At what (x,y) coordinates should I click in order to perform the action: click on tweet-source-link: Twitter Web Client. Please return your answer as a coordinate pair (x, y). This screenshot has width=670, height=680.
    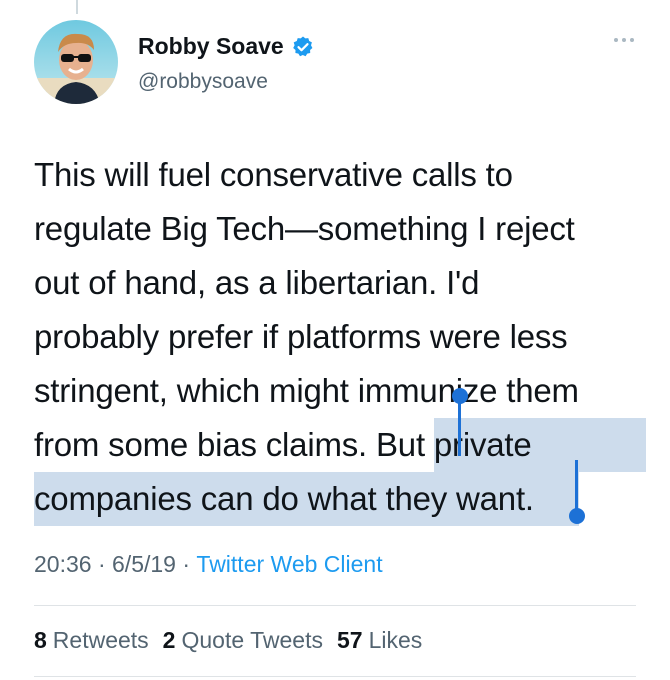
    Looking at the image, I should click on (289, 564).